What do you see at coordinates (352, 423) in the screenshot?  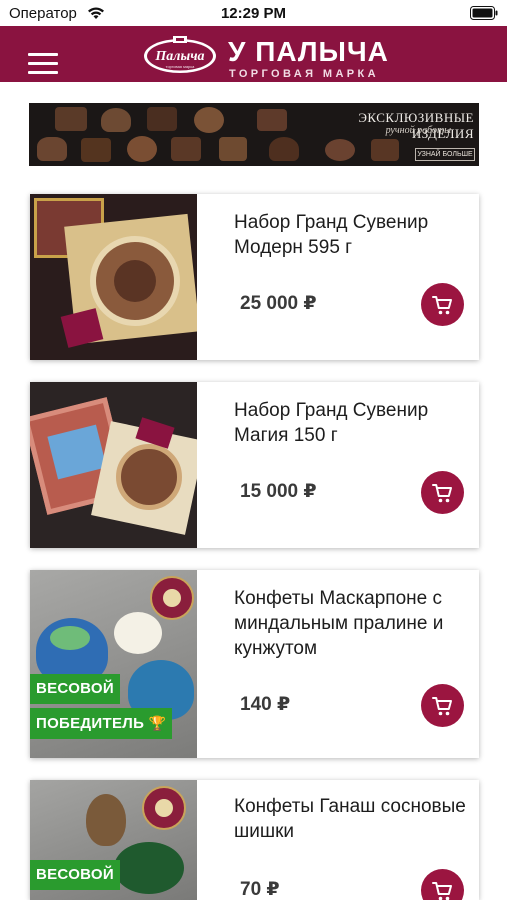 I see `product-name: Набор Гранд Сувенир Магия 150 г` at bounding box center [352, 423].